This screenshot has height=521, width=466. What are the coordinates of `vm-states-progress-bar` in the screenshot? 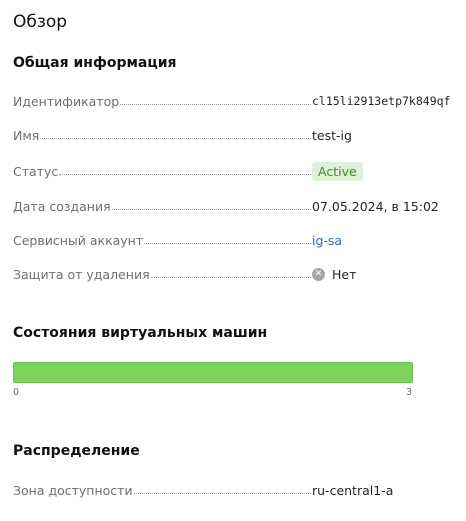 It's located at (213, 372).